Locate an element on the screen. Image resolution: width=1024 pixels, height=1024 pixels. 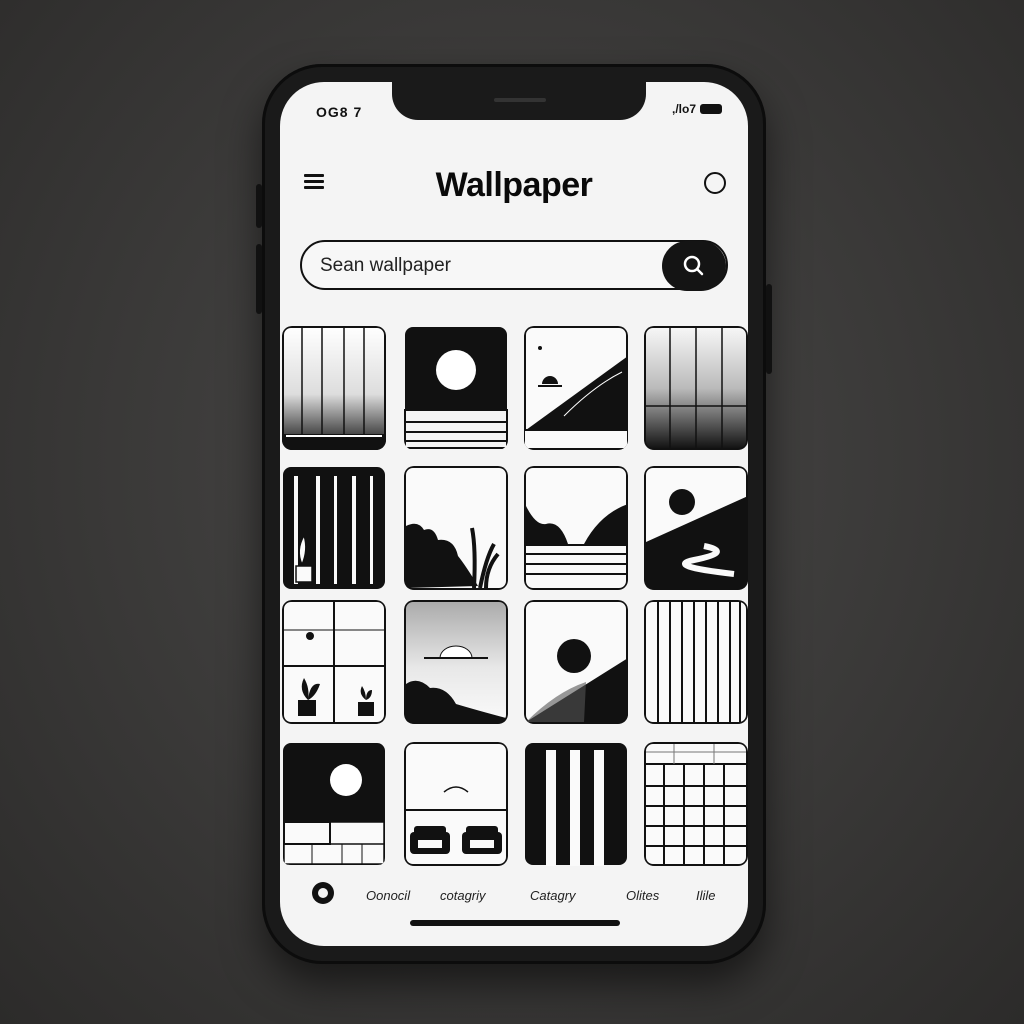
bottom-nav: Oonocil cotagriy Catagry Olites Ilile is located at coordinates (514, 902).